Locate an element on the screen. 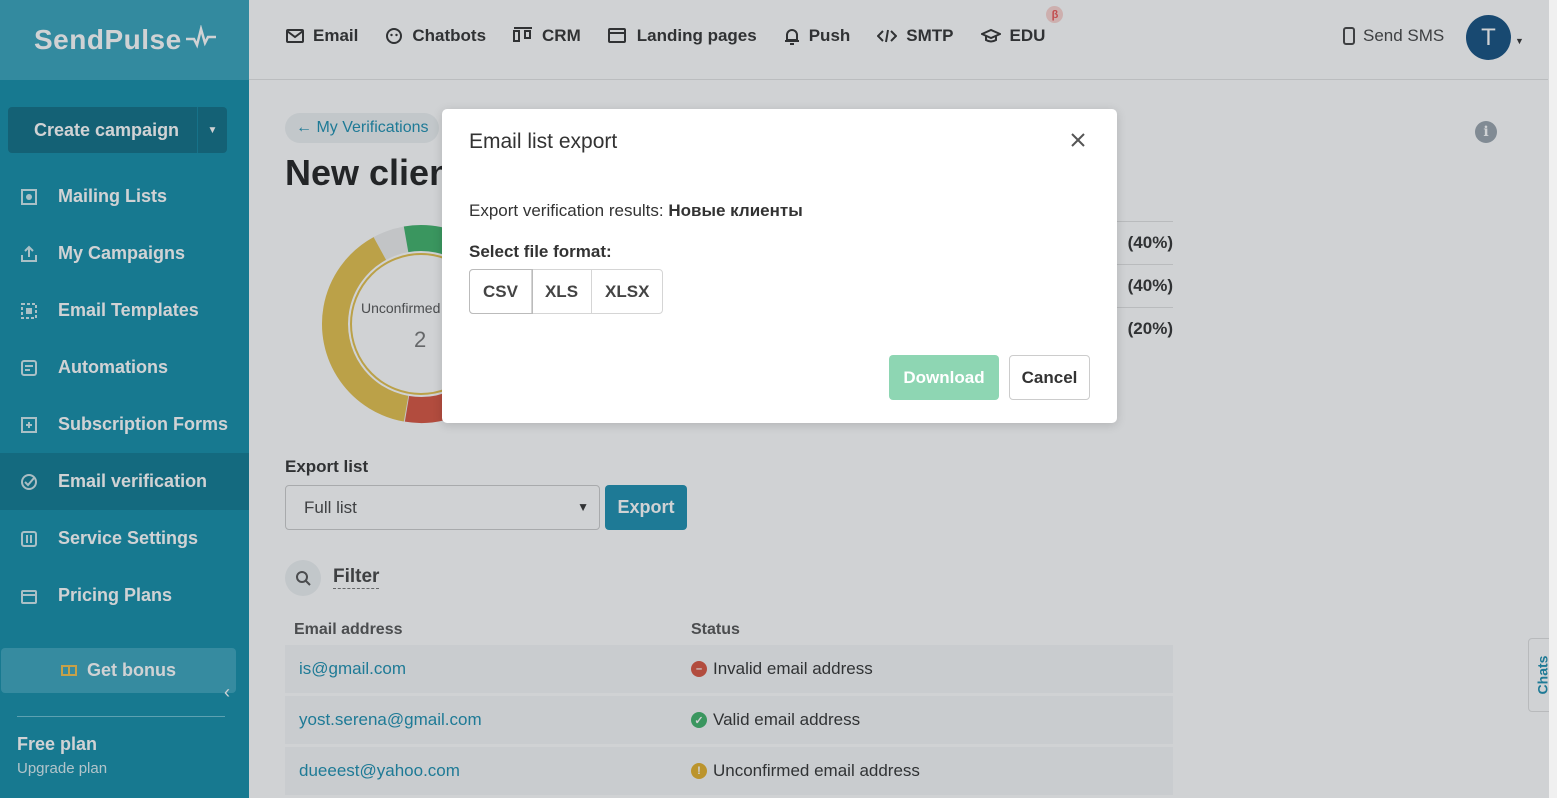 This screenshot has width=1557, height=798. cancel-button: Cancel is located at coordinates (1049, 377).